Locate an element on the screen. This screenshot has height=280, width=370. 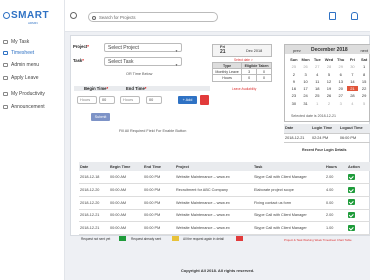
menu-toggle-icon is located at coordinates (73, 15).